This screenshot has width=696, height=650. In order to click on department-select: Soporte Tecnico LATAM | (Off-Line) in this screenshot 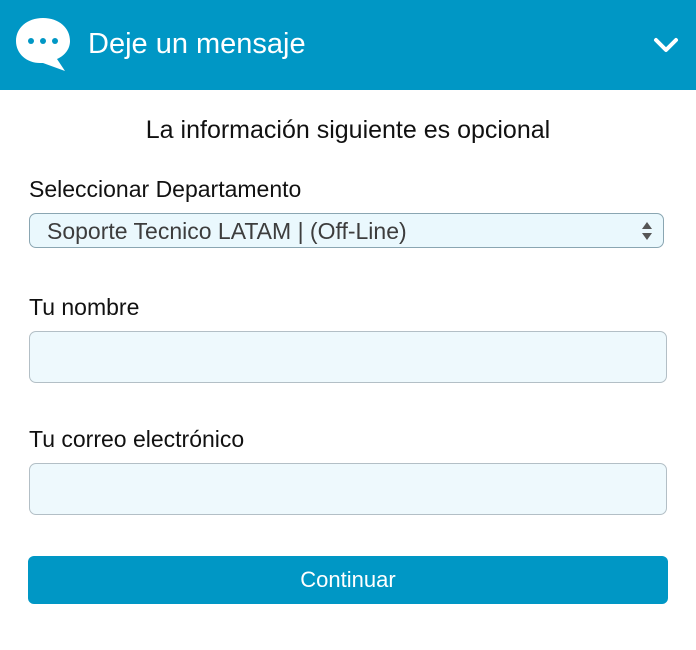, I will do `click(346, 230)`.